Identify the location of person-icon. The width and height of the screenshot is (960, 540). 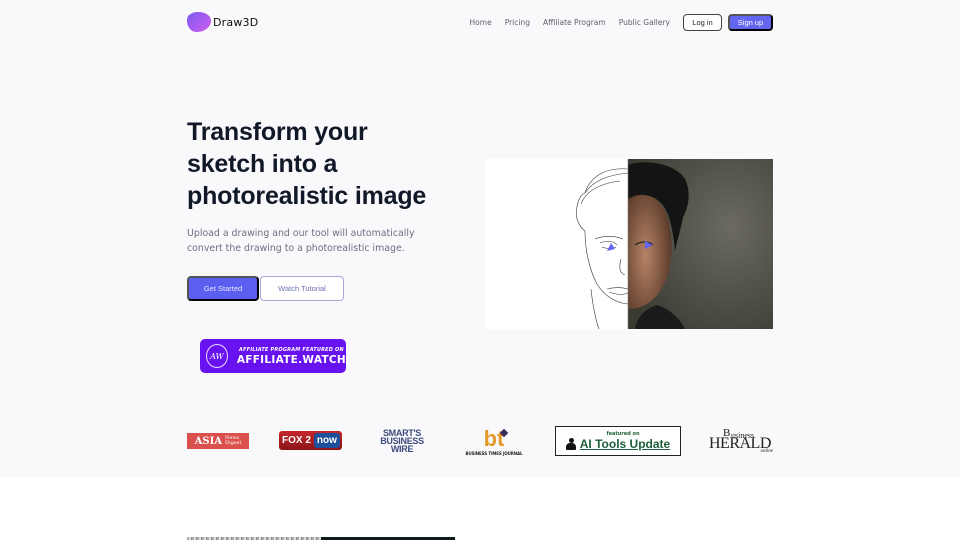
(570, 444).